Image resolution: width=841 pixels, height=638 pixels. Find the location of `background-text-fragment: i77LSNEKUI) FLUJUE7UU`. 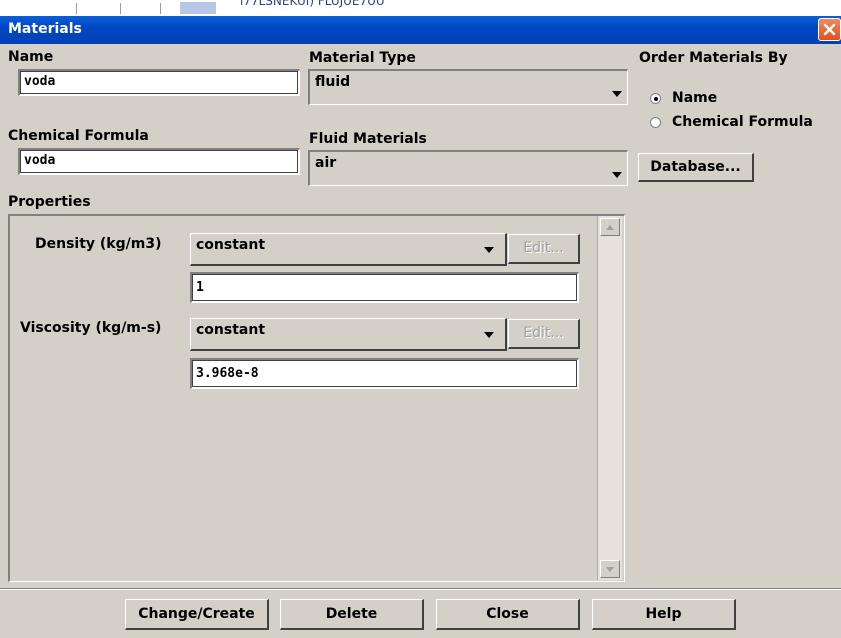

background-text-fragment: i77LSNEKUI) FLUJUE7UU is located at coordinates (312, 4).